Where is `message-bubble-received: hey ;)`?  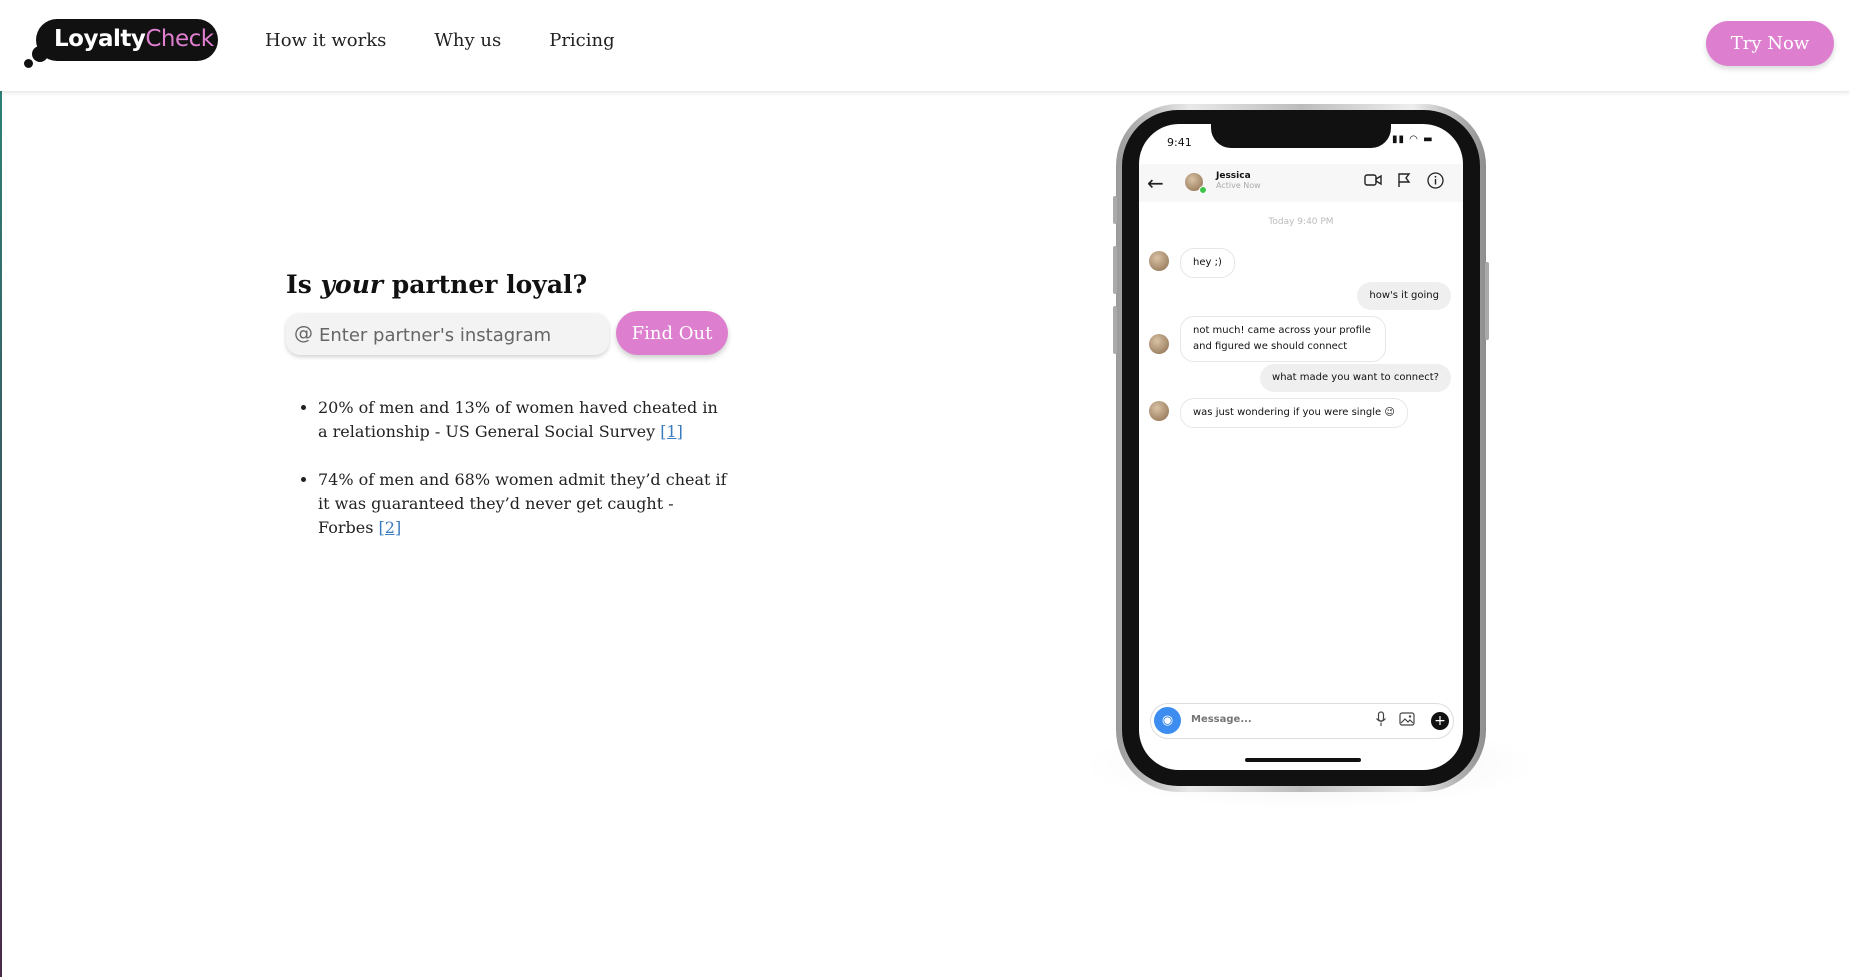
message-bubble-received: hey ;) is located at coordinates (1207, 263).